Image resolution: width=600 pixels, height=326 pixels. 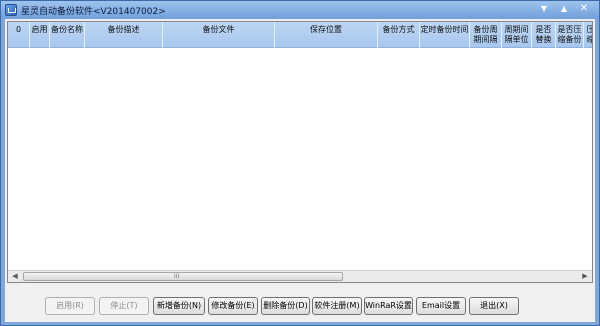 I want to click on column-header-scheduled-time: 定时备份时间, so click(x=445, y=35).